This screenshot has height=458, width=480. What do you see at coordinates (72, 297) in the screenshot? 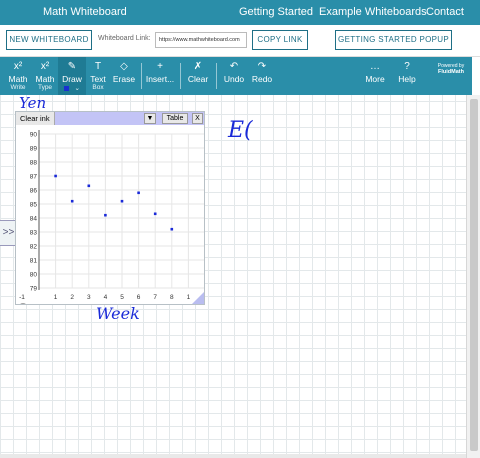
I see `x-tick-label: 2` at bounding box center [72, 297].